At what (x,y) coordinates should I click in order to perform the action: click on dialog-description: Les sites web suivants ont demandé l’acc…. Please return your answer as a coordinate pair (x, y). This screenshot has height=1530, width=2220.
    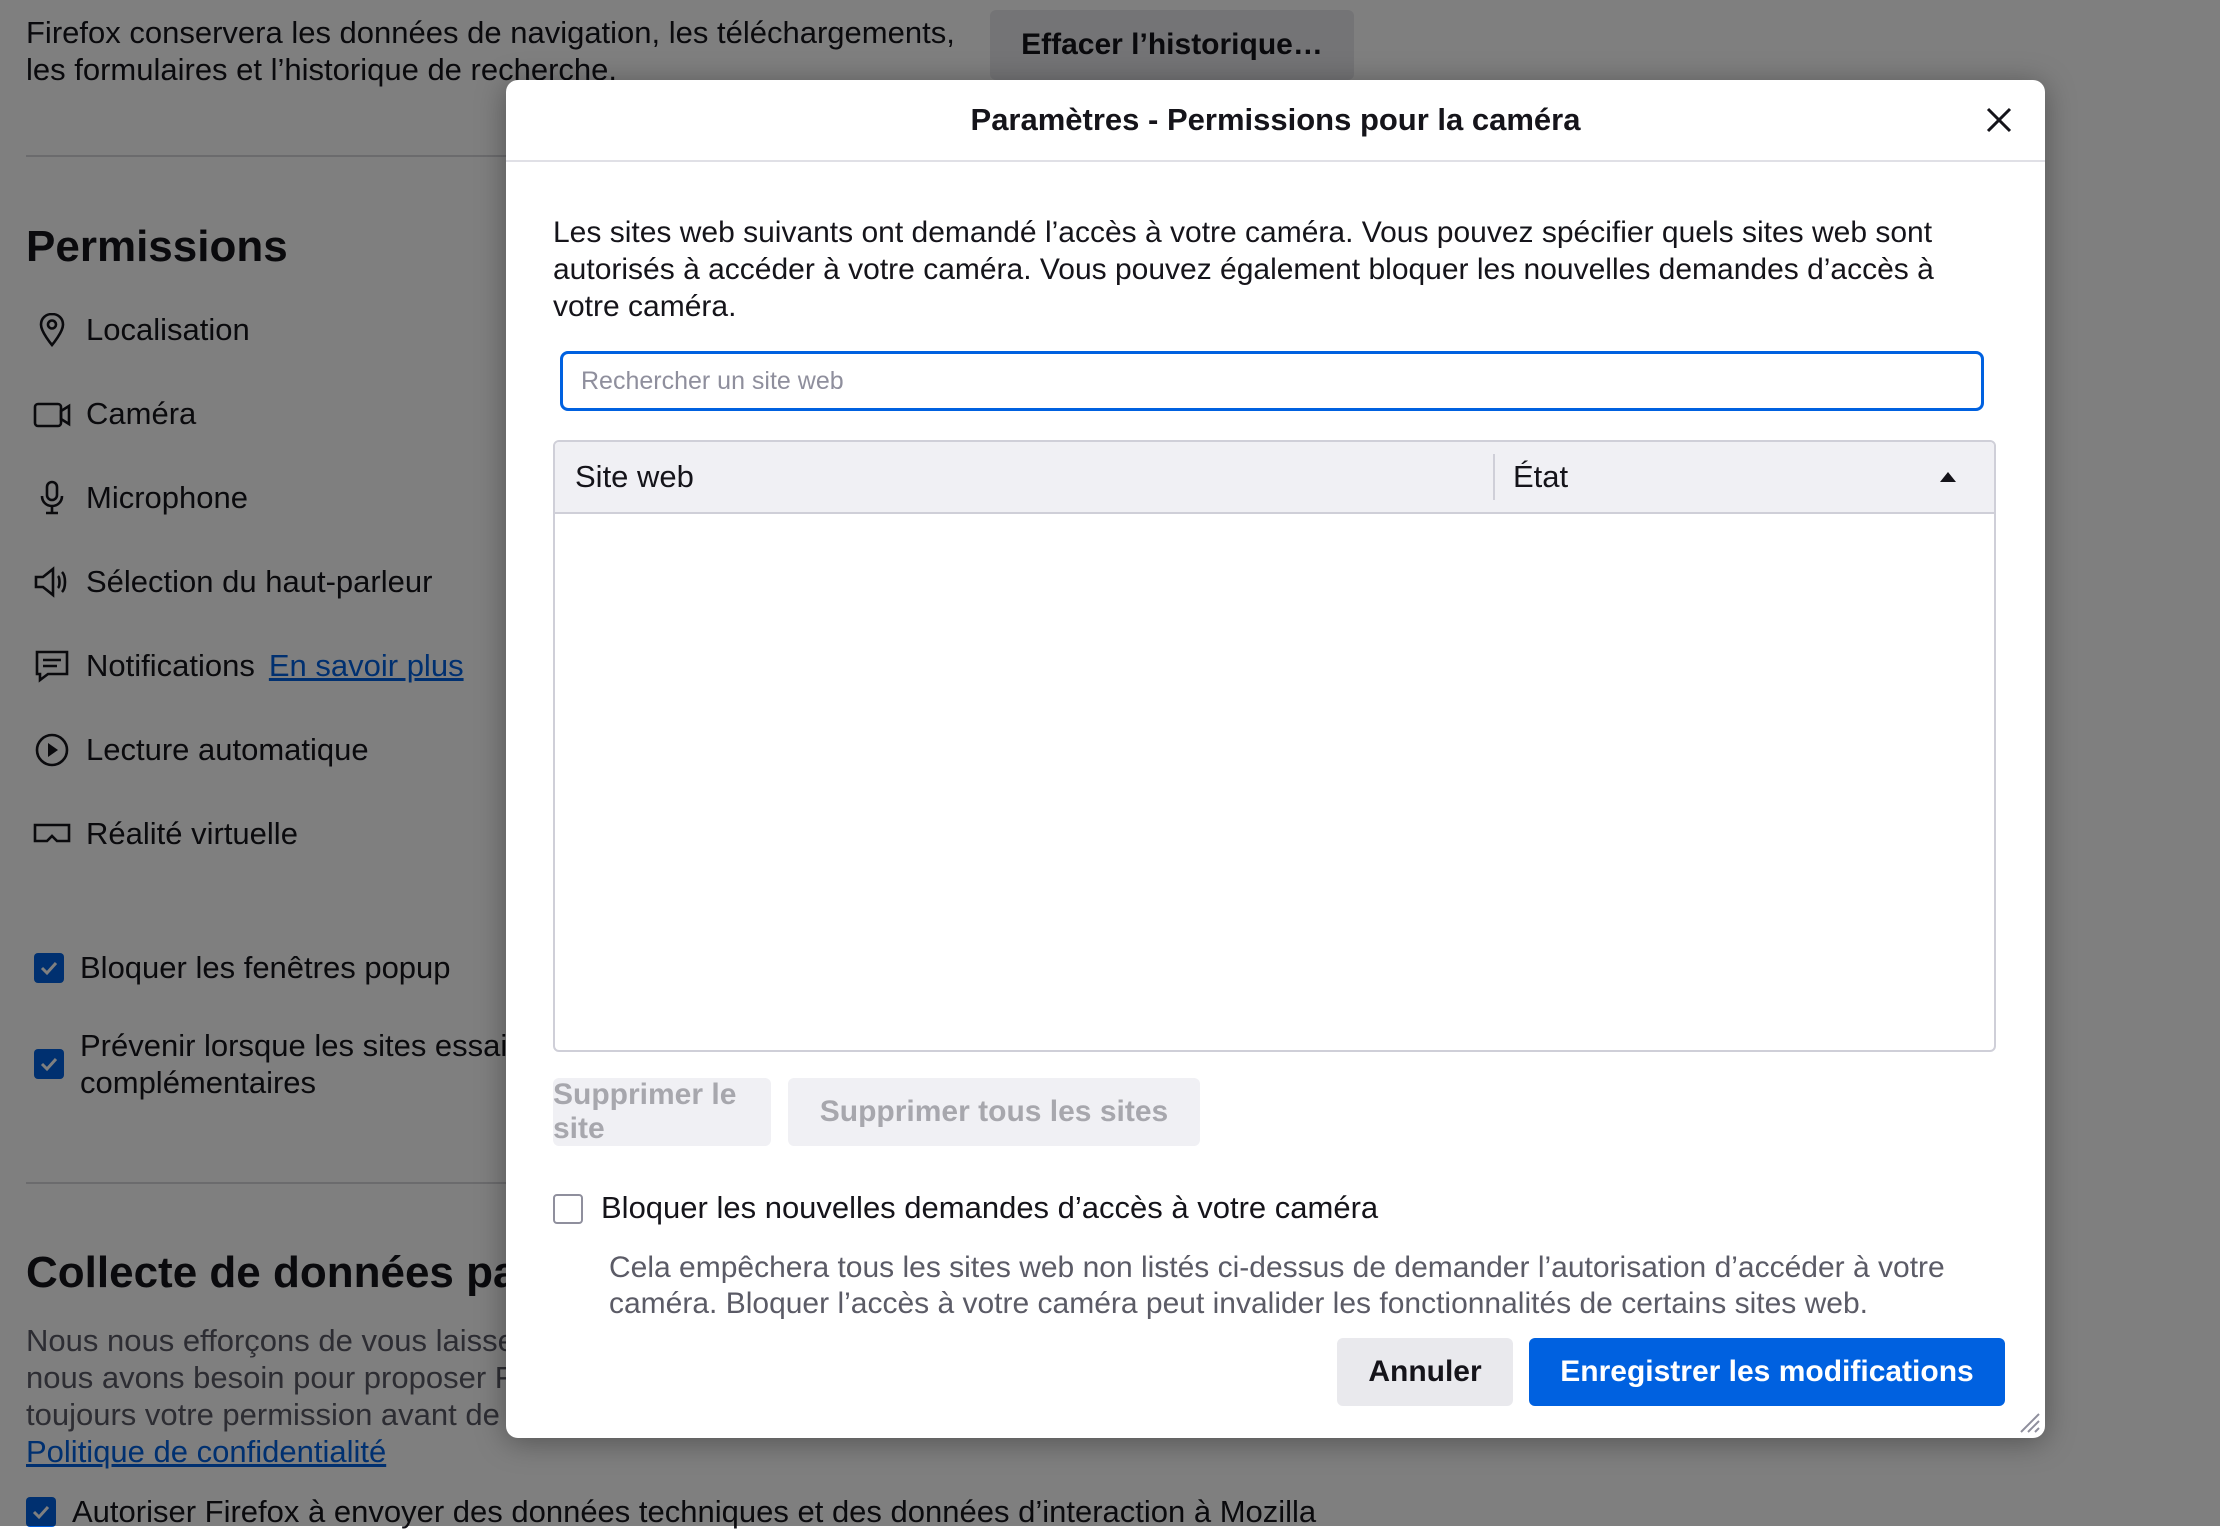
    Looking at the image, I should click on (1243, 269).